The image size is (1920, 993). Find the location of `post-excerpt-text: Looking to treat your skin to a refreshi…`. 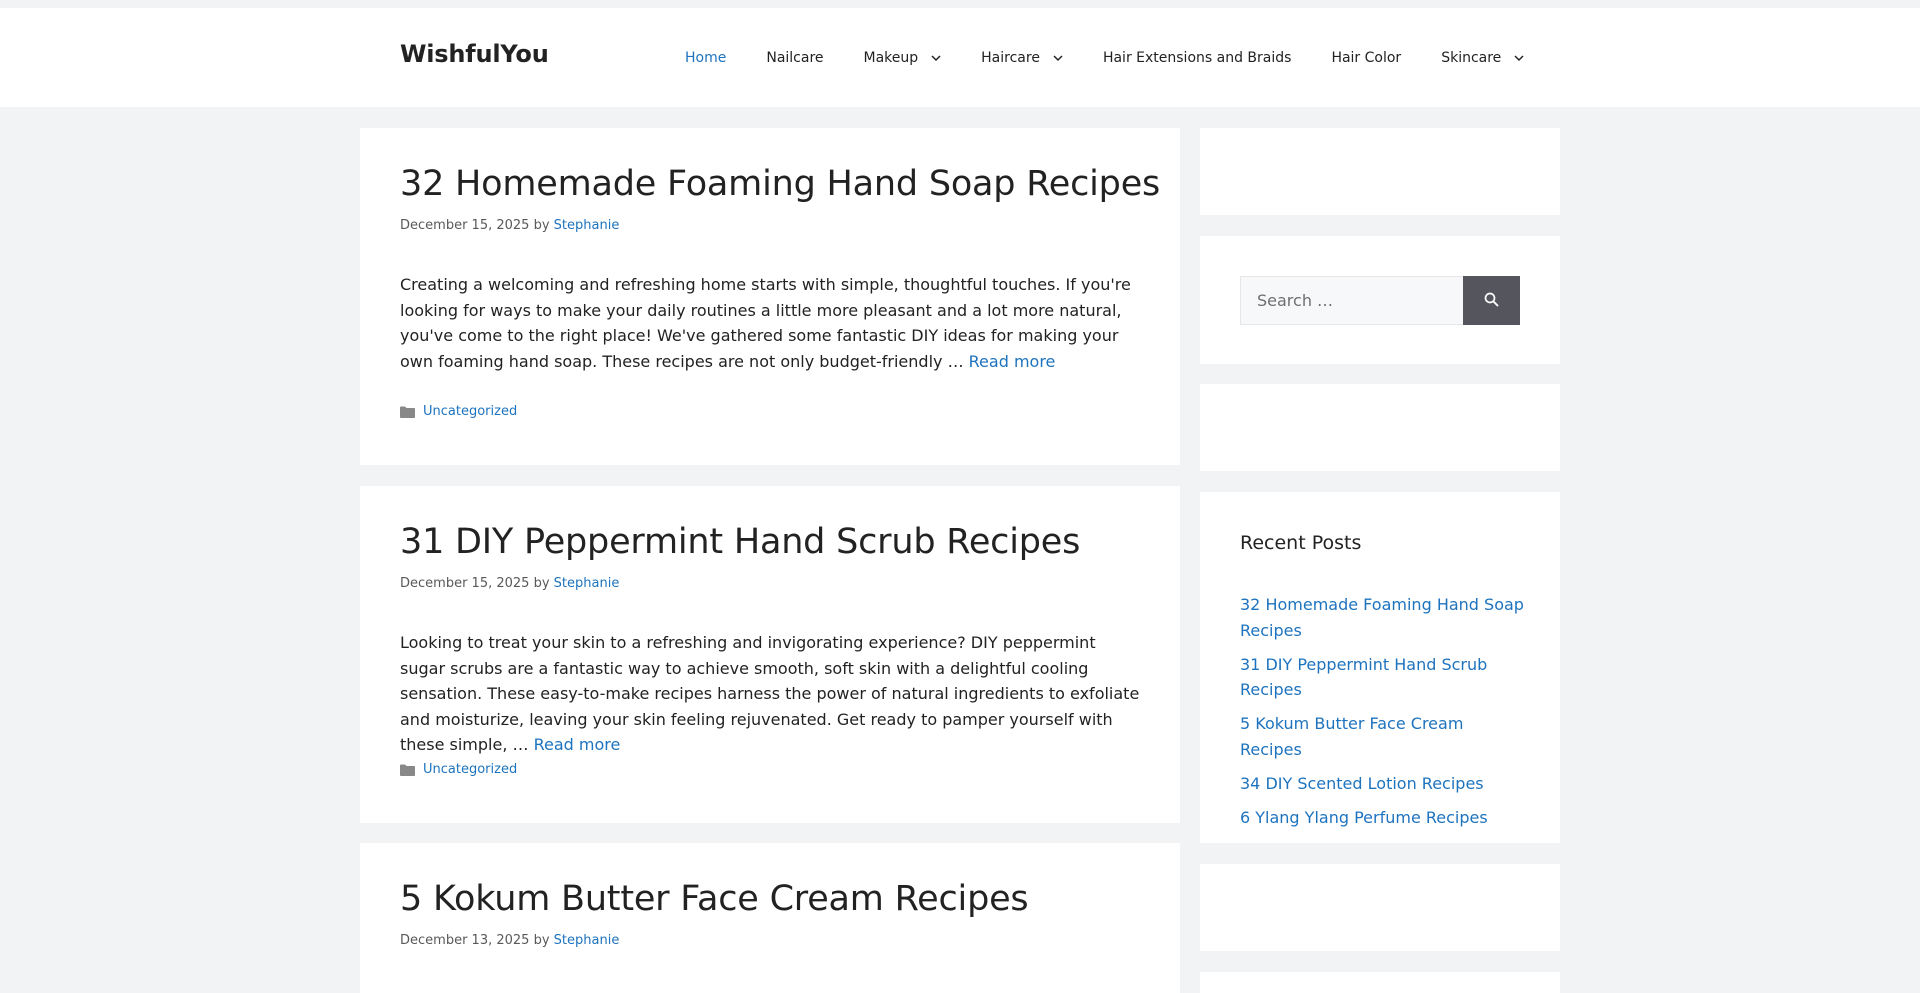

post-excerpt-text: Looking to treat your skin to a refreshi… is located at coordinates (770, 693).